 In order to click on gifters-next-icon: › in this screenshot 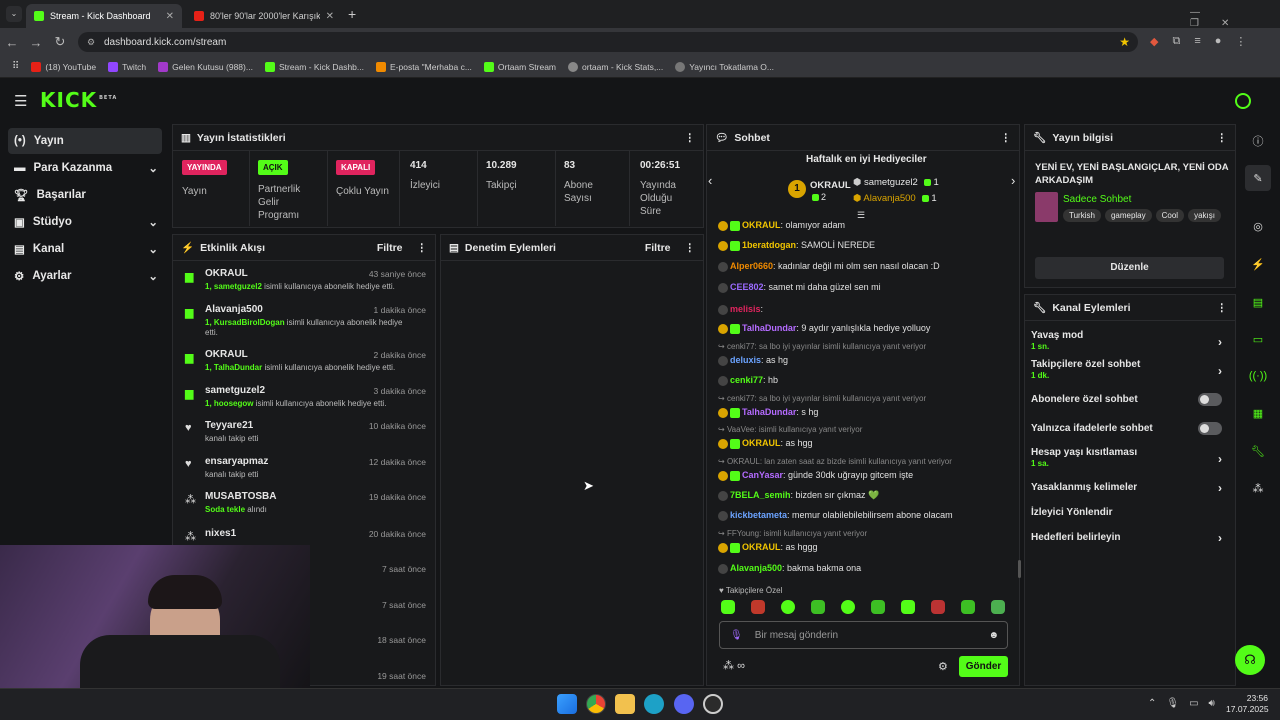, I will do `click(1013, 180)`.